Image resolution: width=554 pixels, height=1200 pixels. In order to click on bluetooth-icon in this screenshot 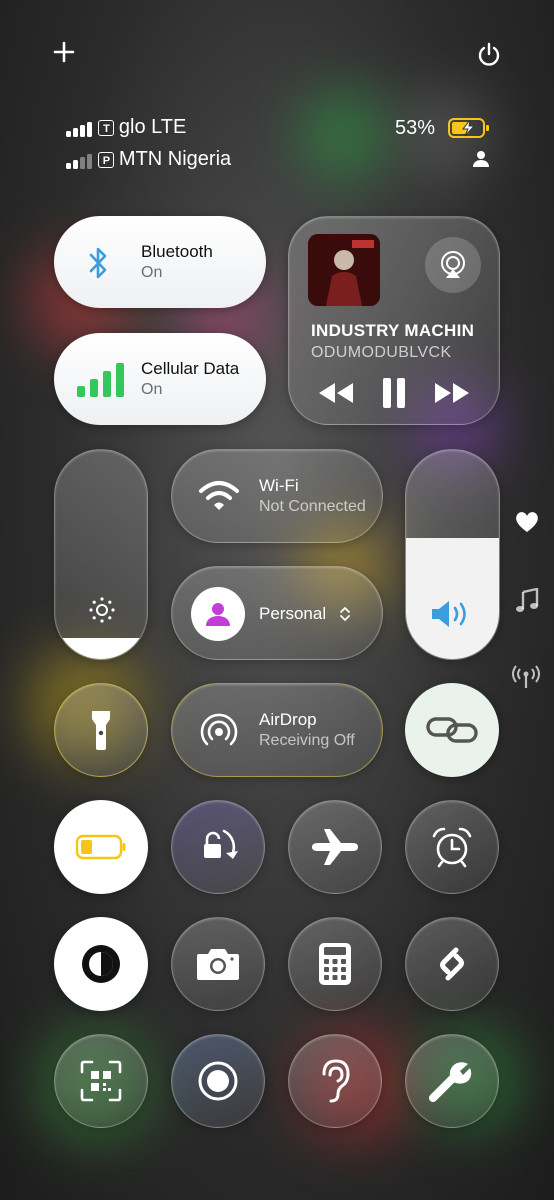, I will do `click(98, 263)`.